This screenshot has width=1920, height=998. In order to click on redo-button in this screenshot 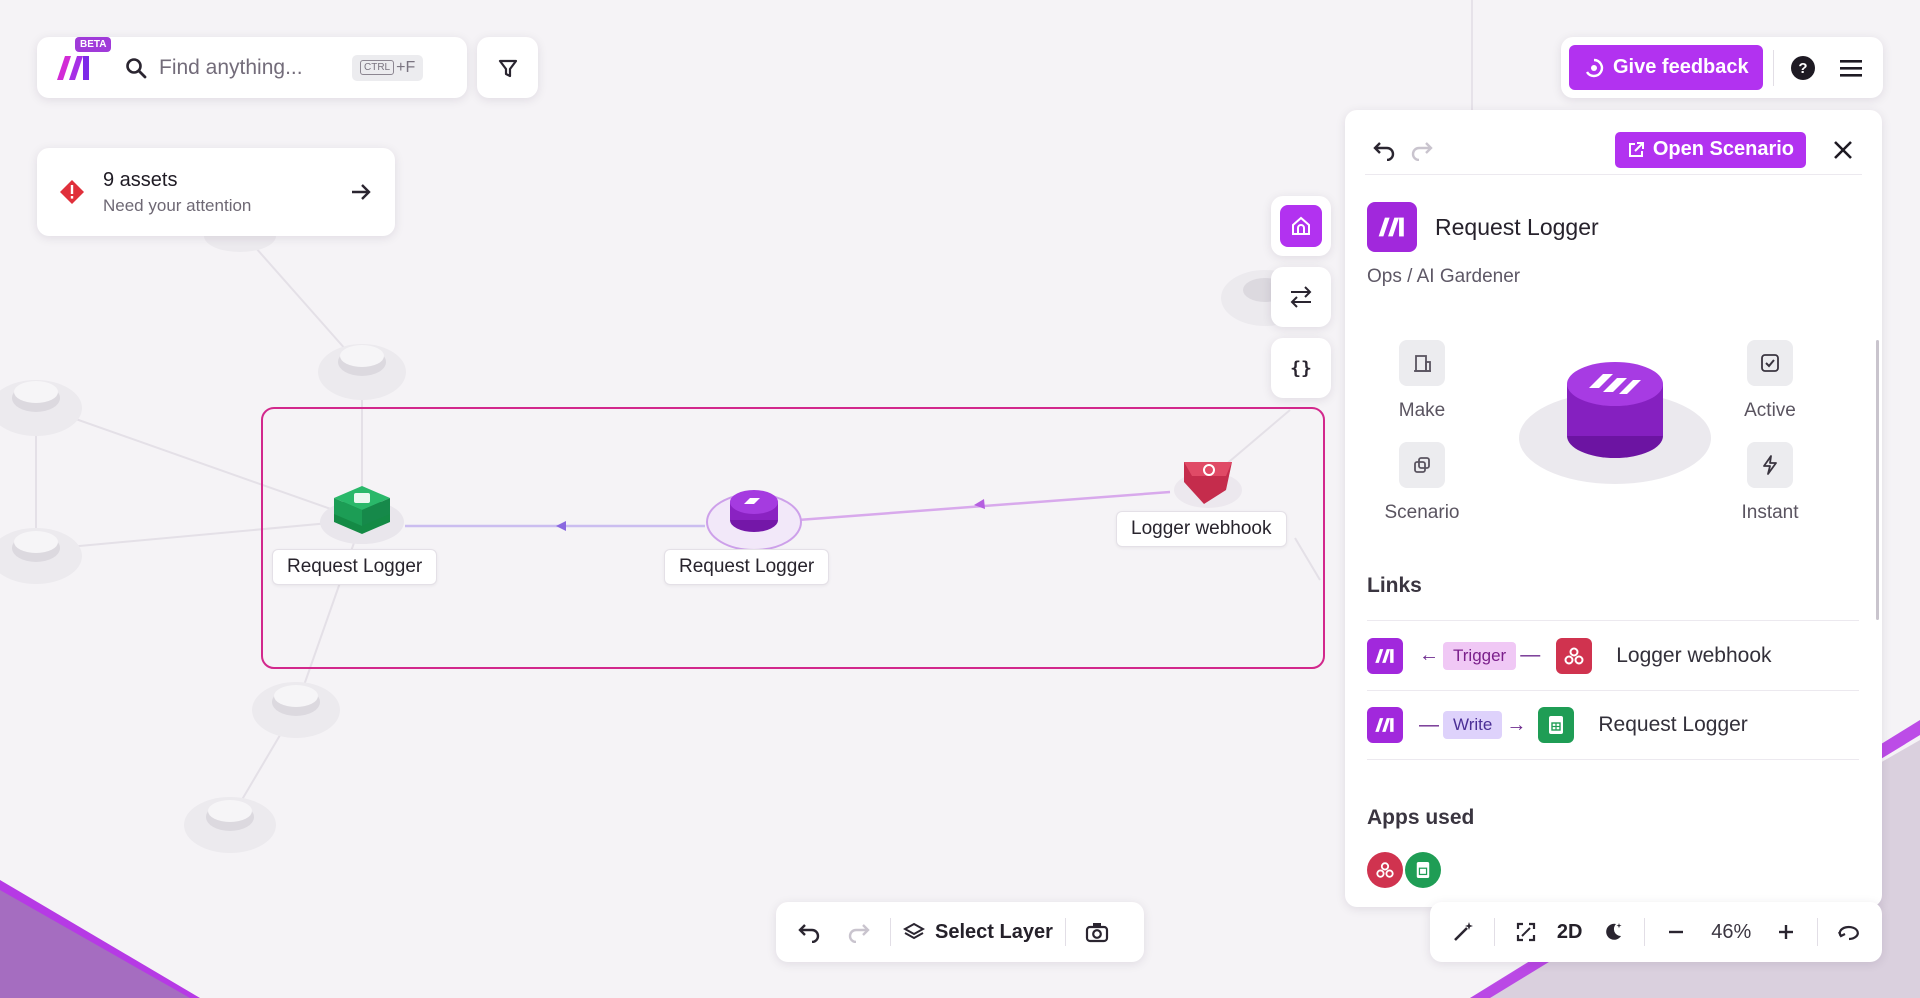, I will do `click(1422, 150)`.